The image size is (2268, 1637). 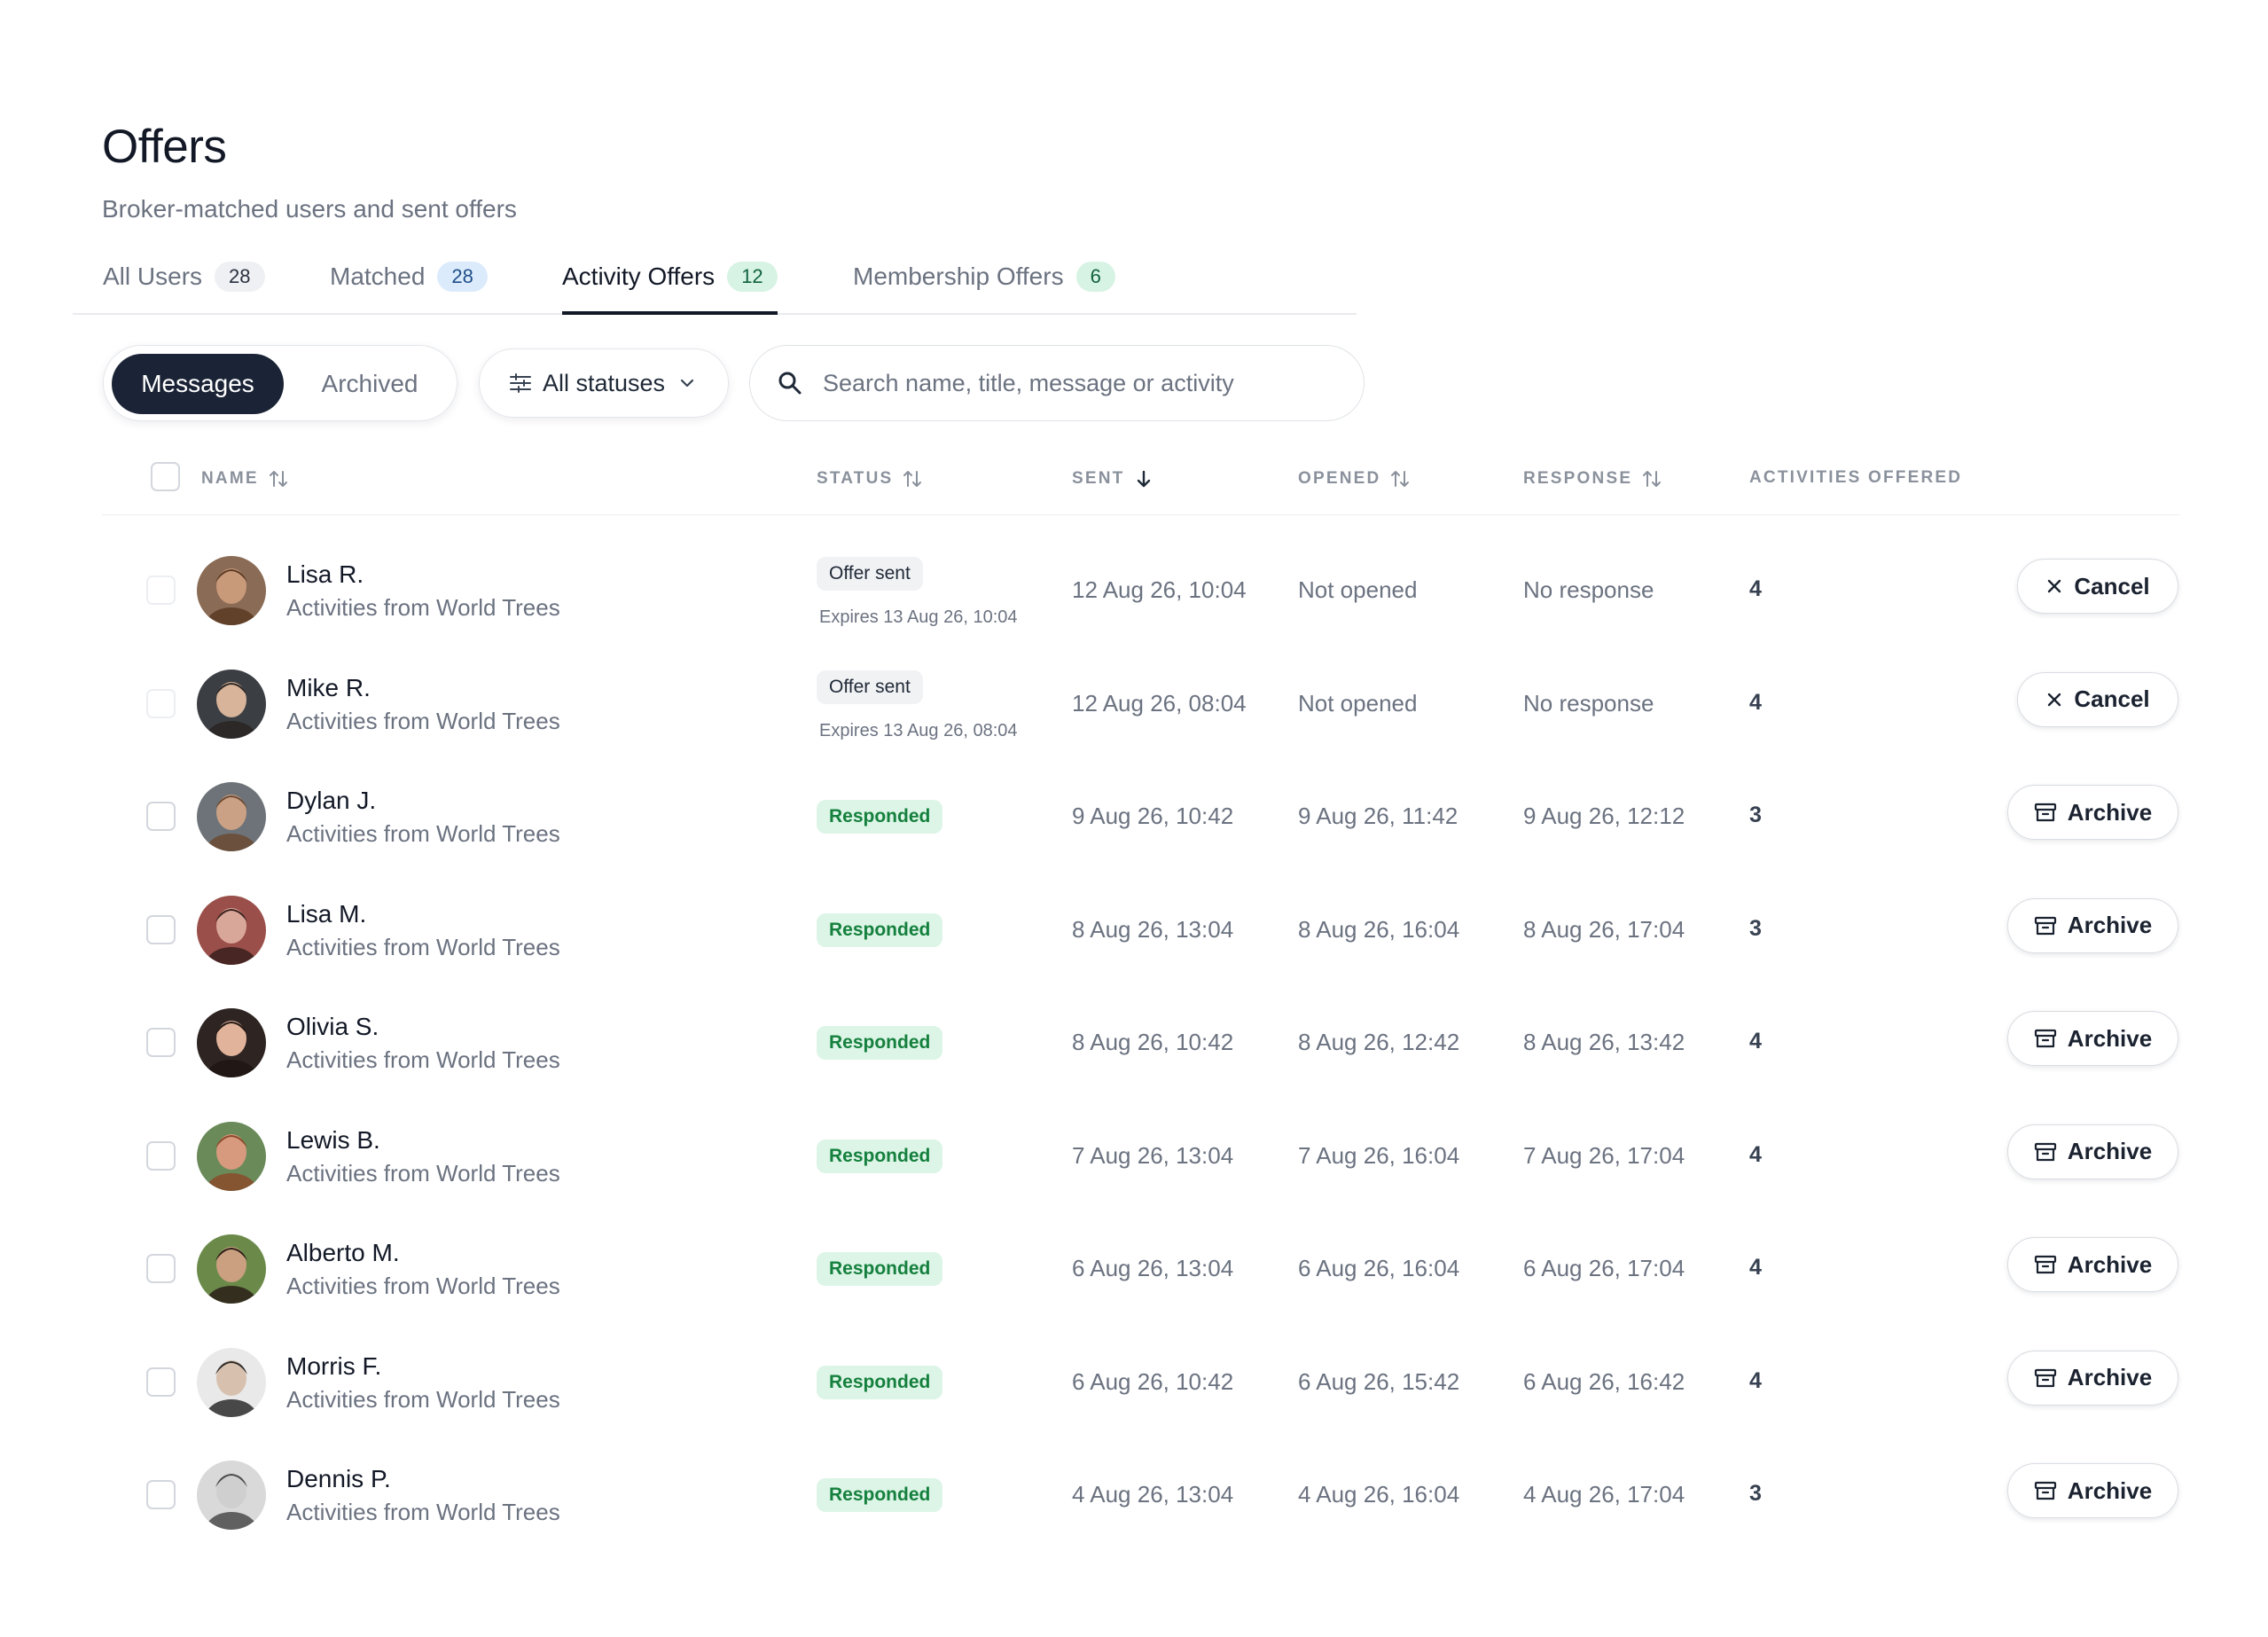 I want to click on column-header-status: STATUS, so click(x=870, y=479).